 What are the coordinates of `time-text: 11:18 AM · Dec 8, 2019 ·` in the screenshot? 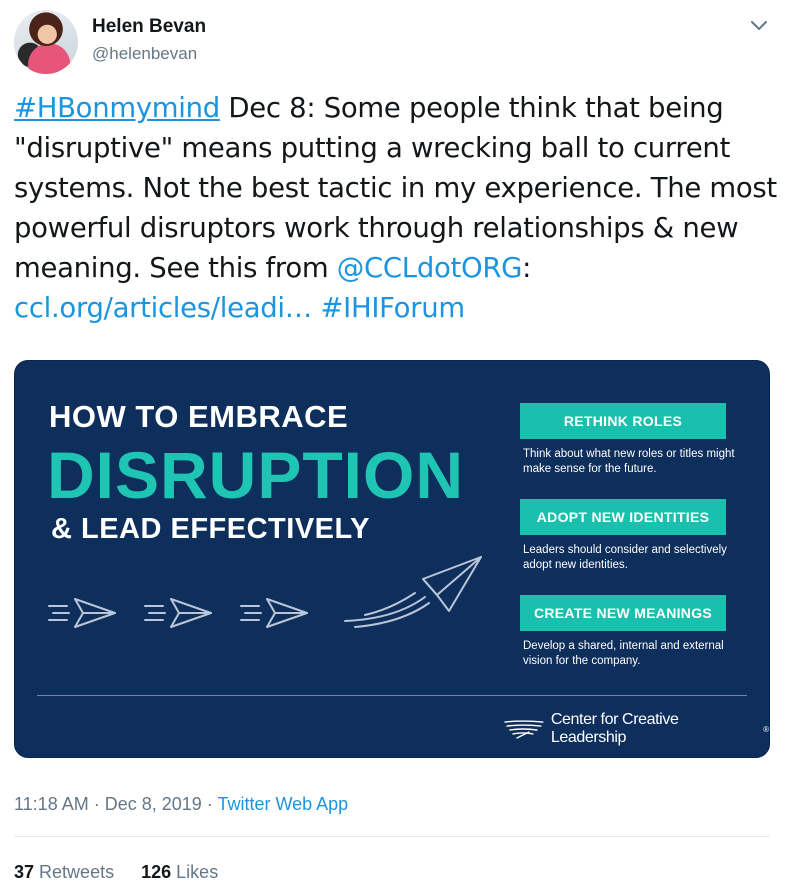 It's located at (115, 804).